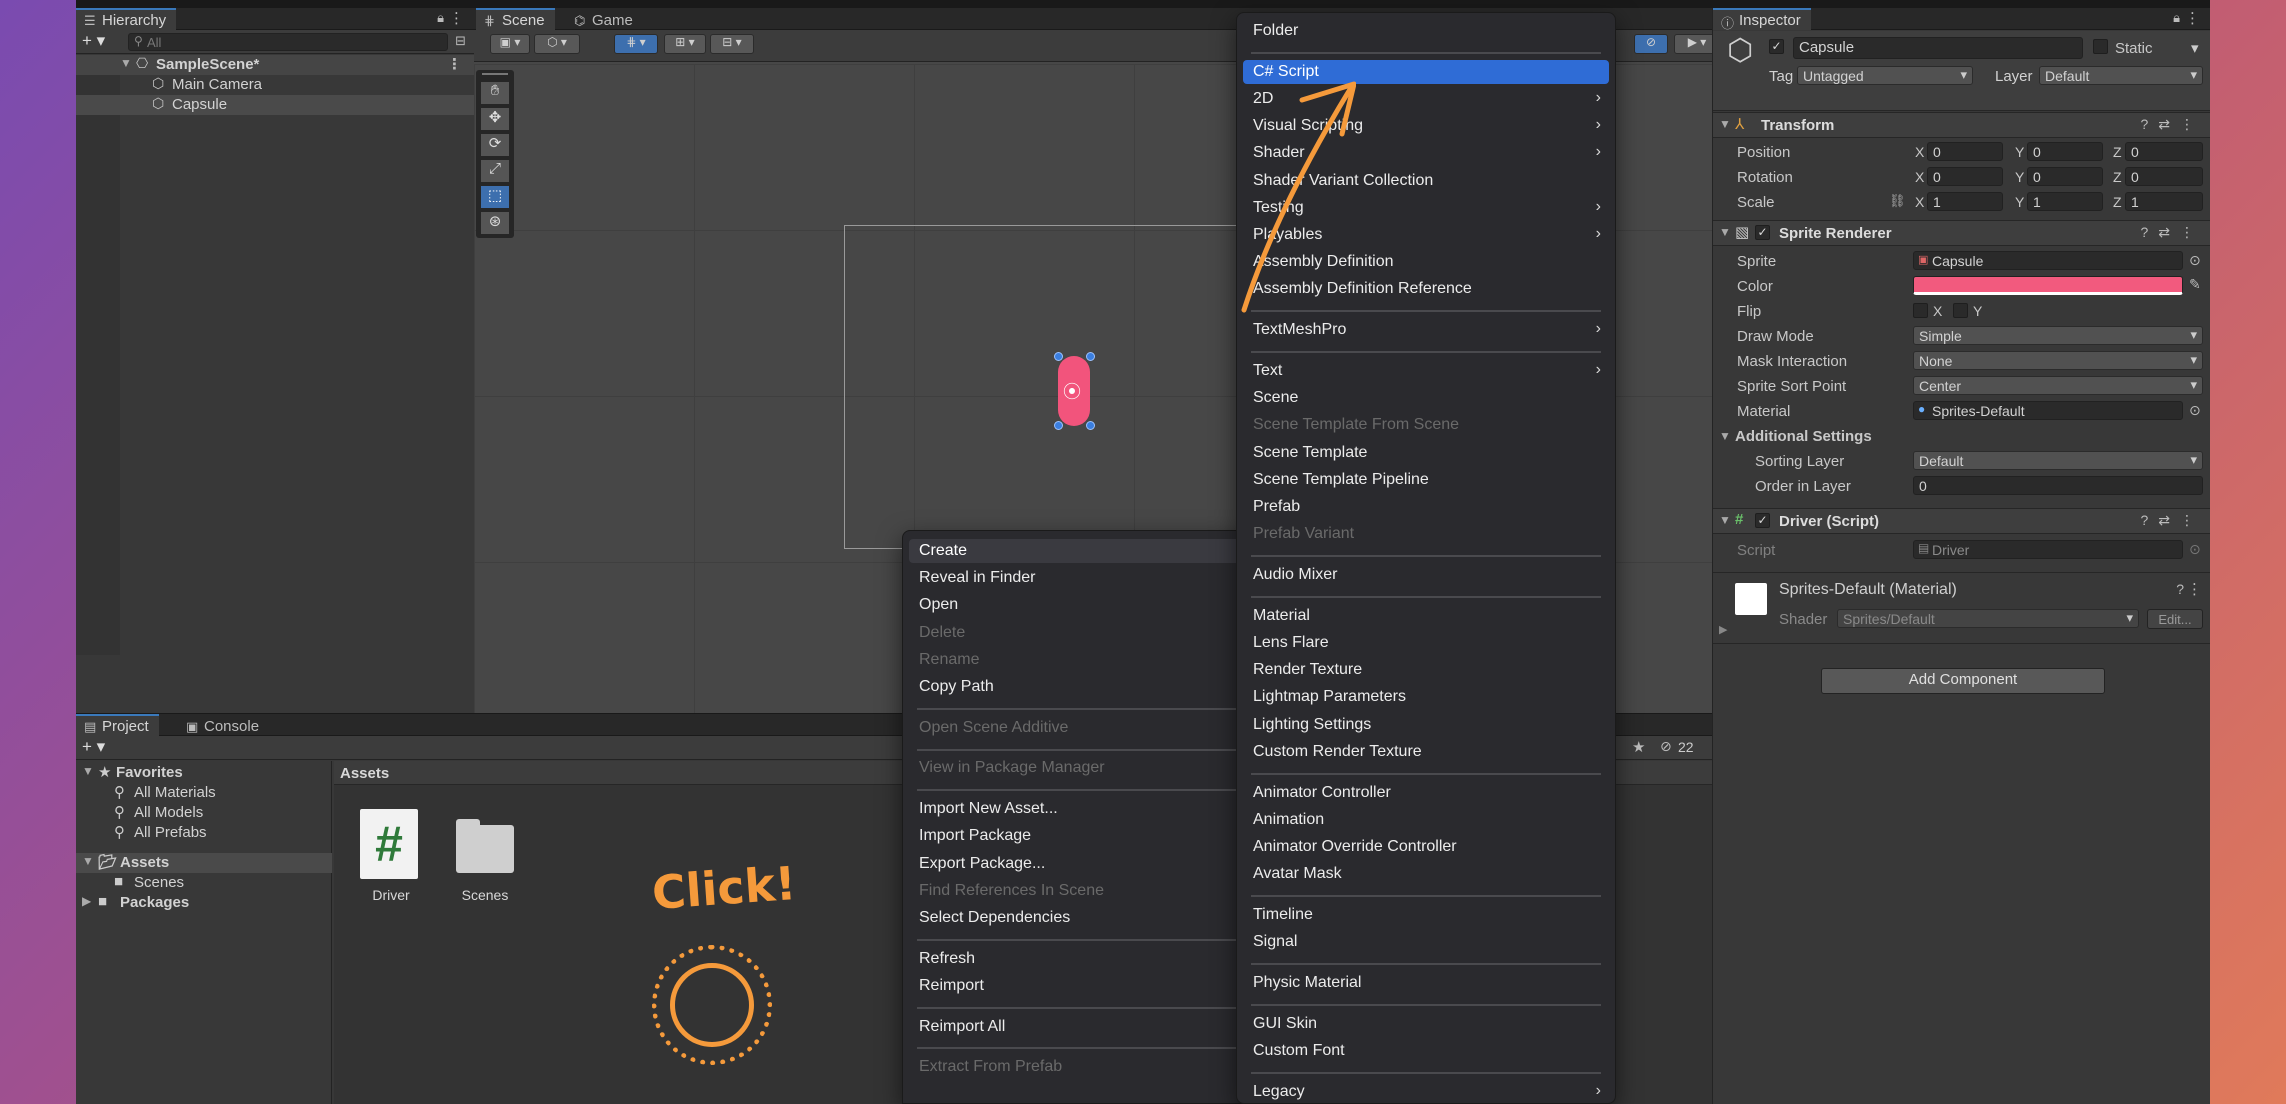 The image size is (2286, 1104). I want to click on move-tool-icon: ✥, so click(495, 119).